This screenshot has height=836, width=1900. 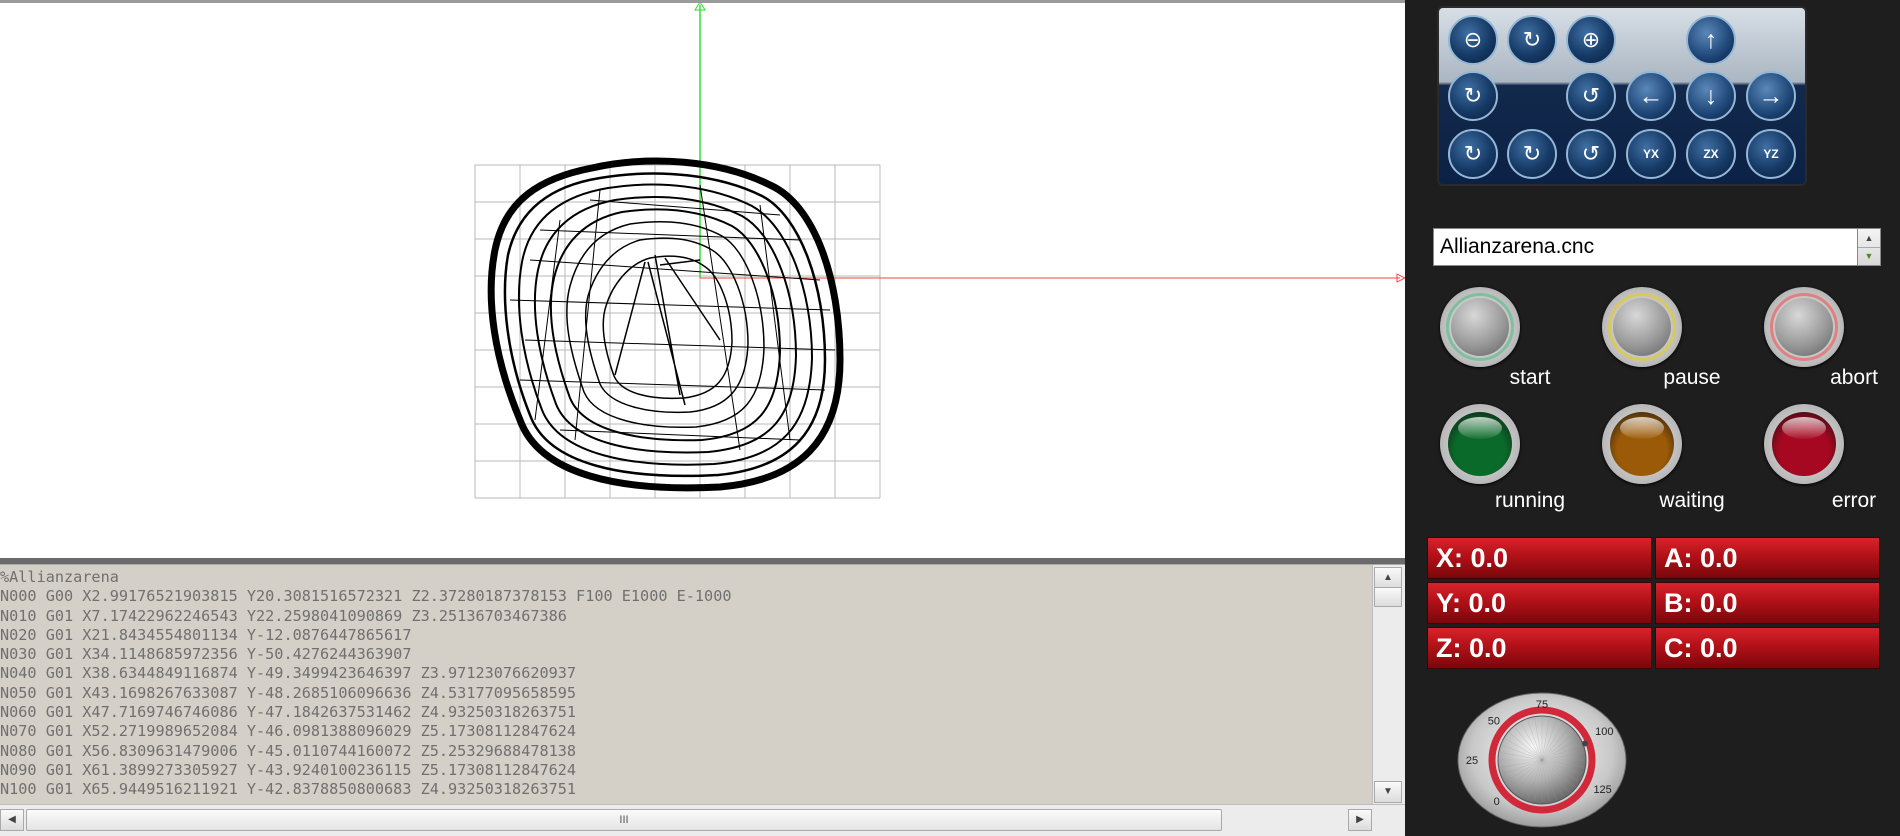 What do you see at coordinates (1767, 603) in the screenshot?
I see `dro-b: B: 0.0` at bounding box center [1767, 603].